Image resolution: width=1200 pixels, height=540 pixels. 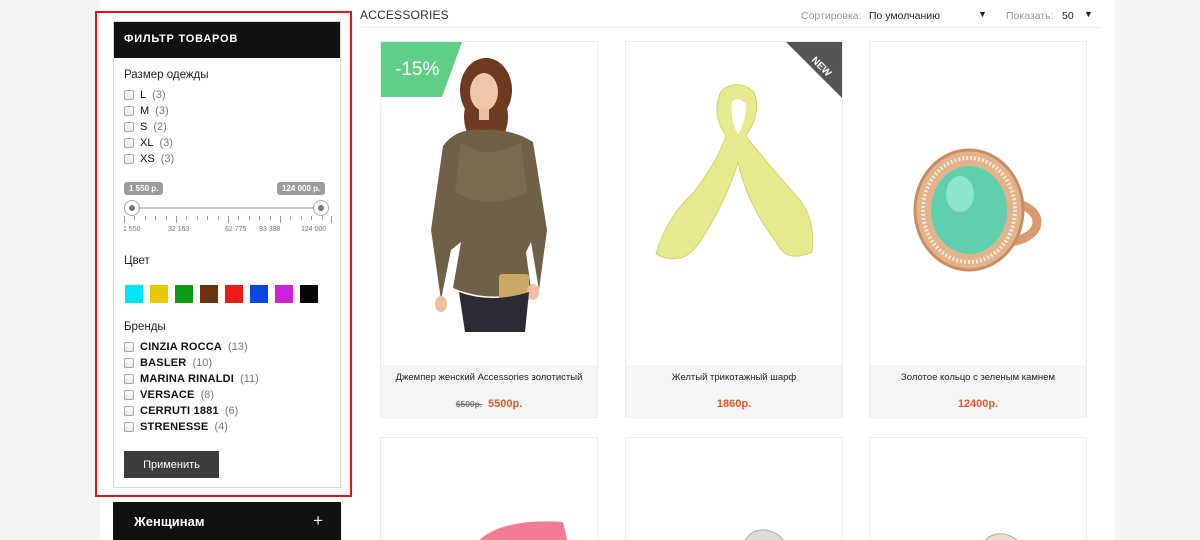 What do you see at coordinates (831, 16) in the screenshot?
I see `sort-label: Сортировка:` at bounding box center [831, 16].